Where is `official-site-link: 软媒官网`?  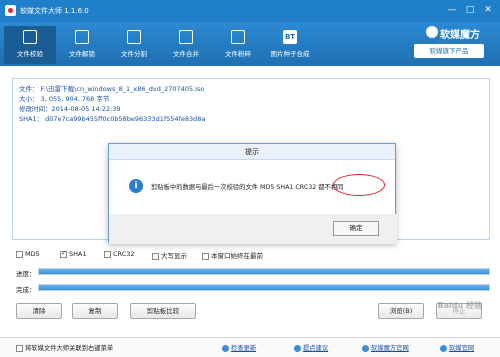
official-site-link: 软媒官网 is located at coordinates (457, 347).